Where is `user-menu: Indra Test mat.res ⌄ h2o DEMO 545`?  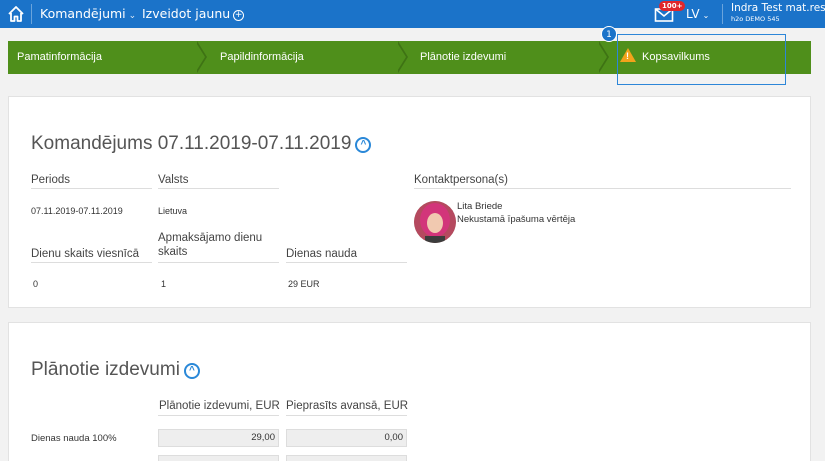
user-menu: Indra Test mat.res ⌄ h2o DEMO 545 is located at coordinates (778, 13).